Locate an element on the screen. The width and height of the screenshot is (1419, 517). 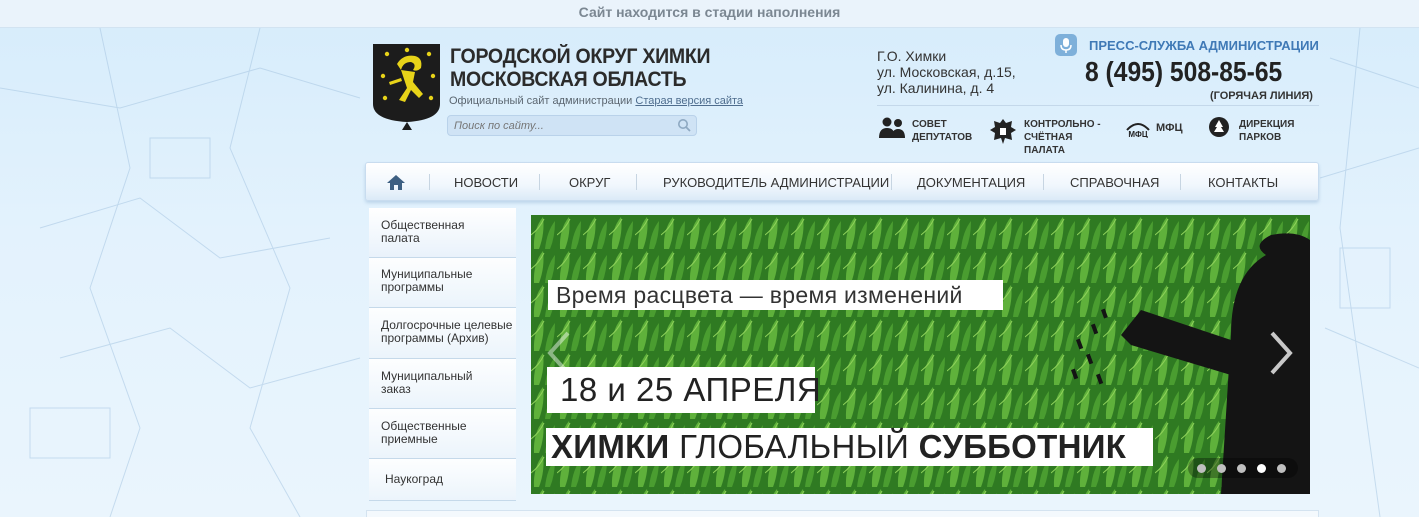
nav-item-documentation: ДОКУМЕНТАЦИЯ is located at coordinates (971, 182).